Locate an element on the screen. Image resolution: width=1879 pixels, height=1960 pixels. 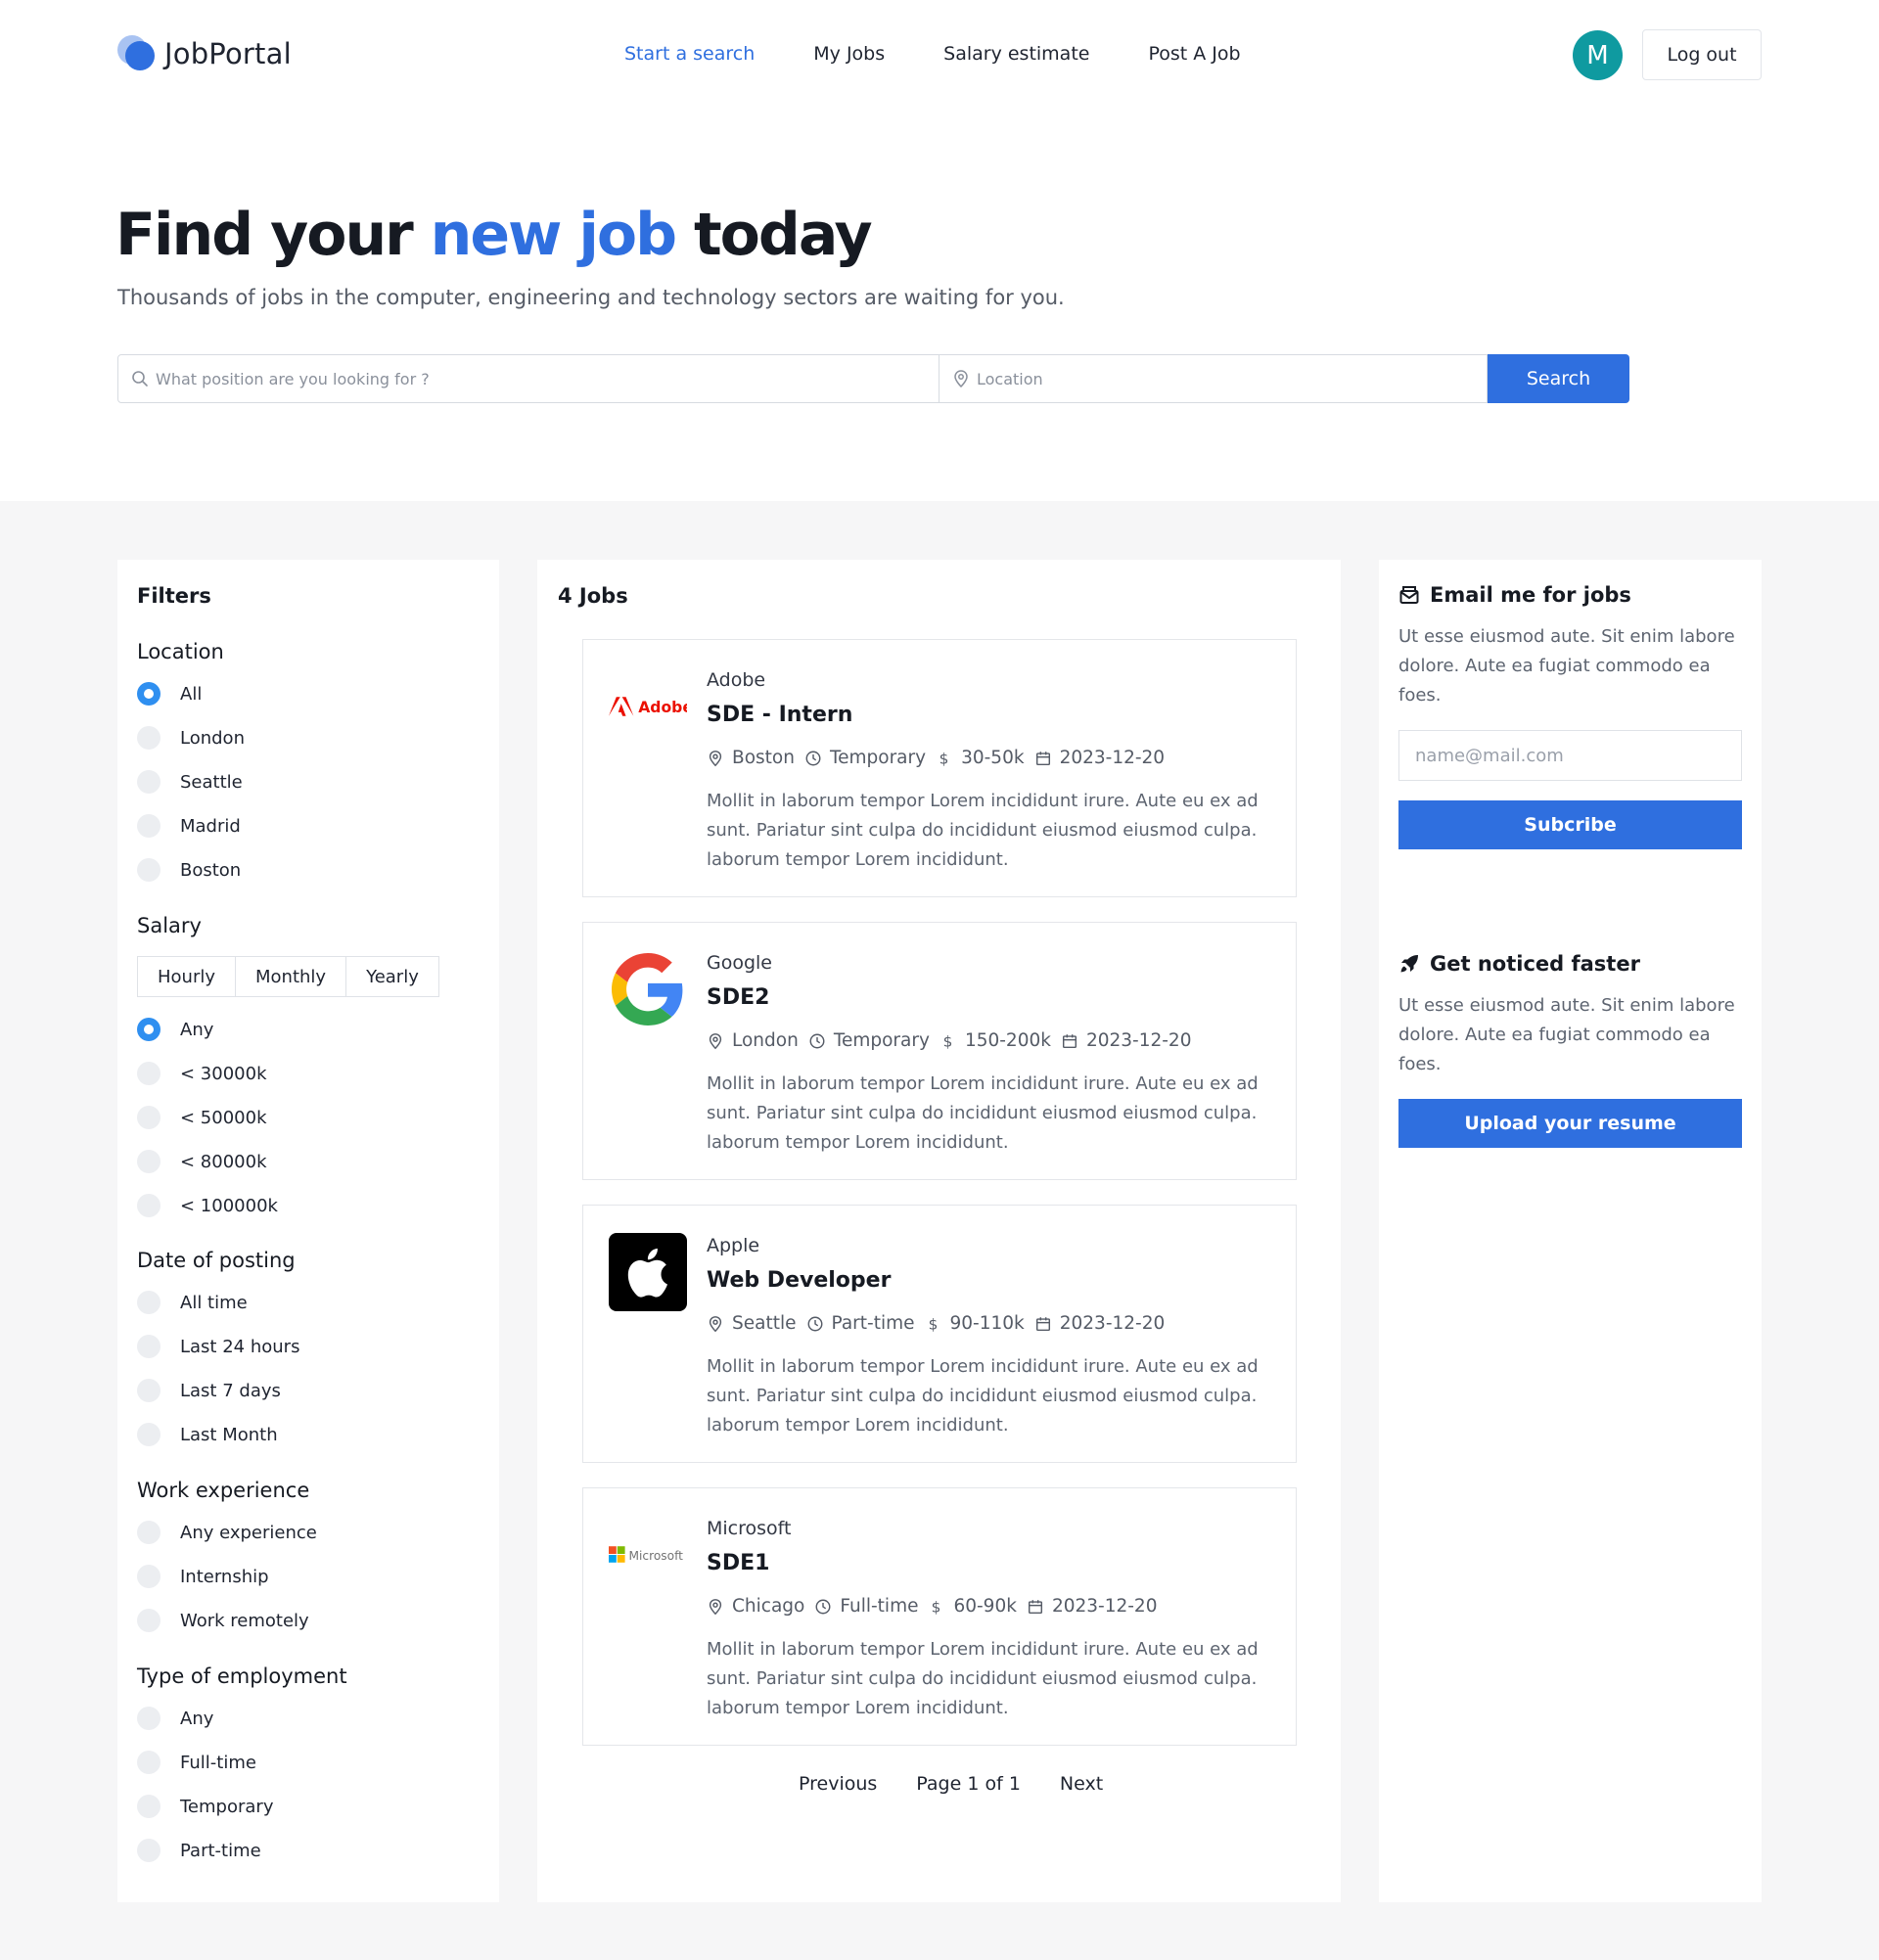
filter-date-title: Date of posting is located at coordinates (216, 1260).